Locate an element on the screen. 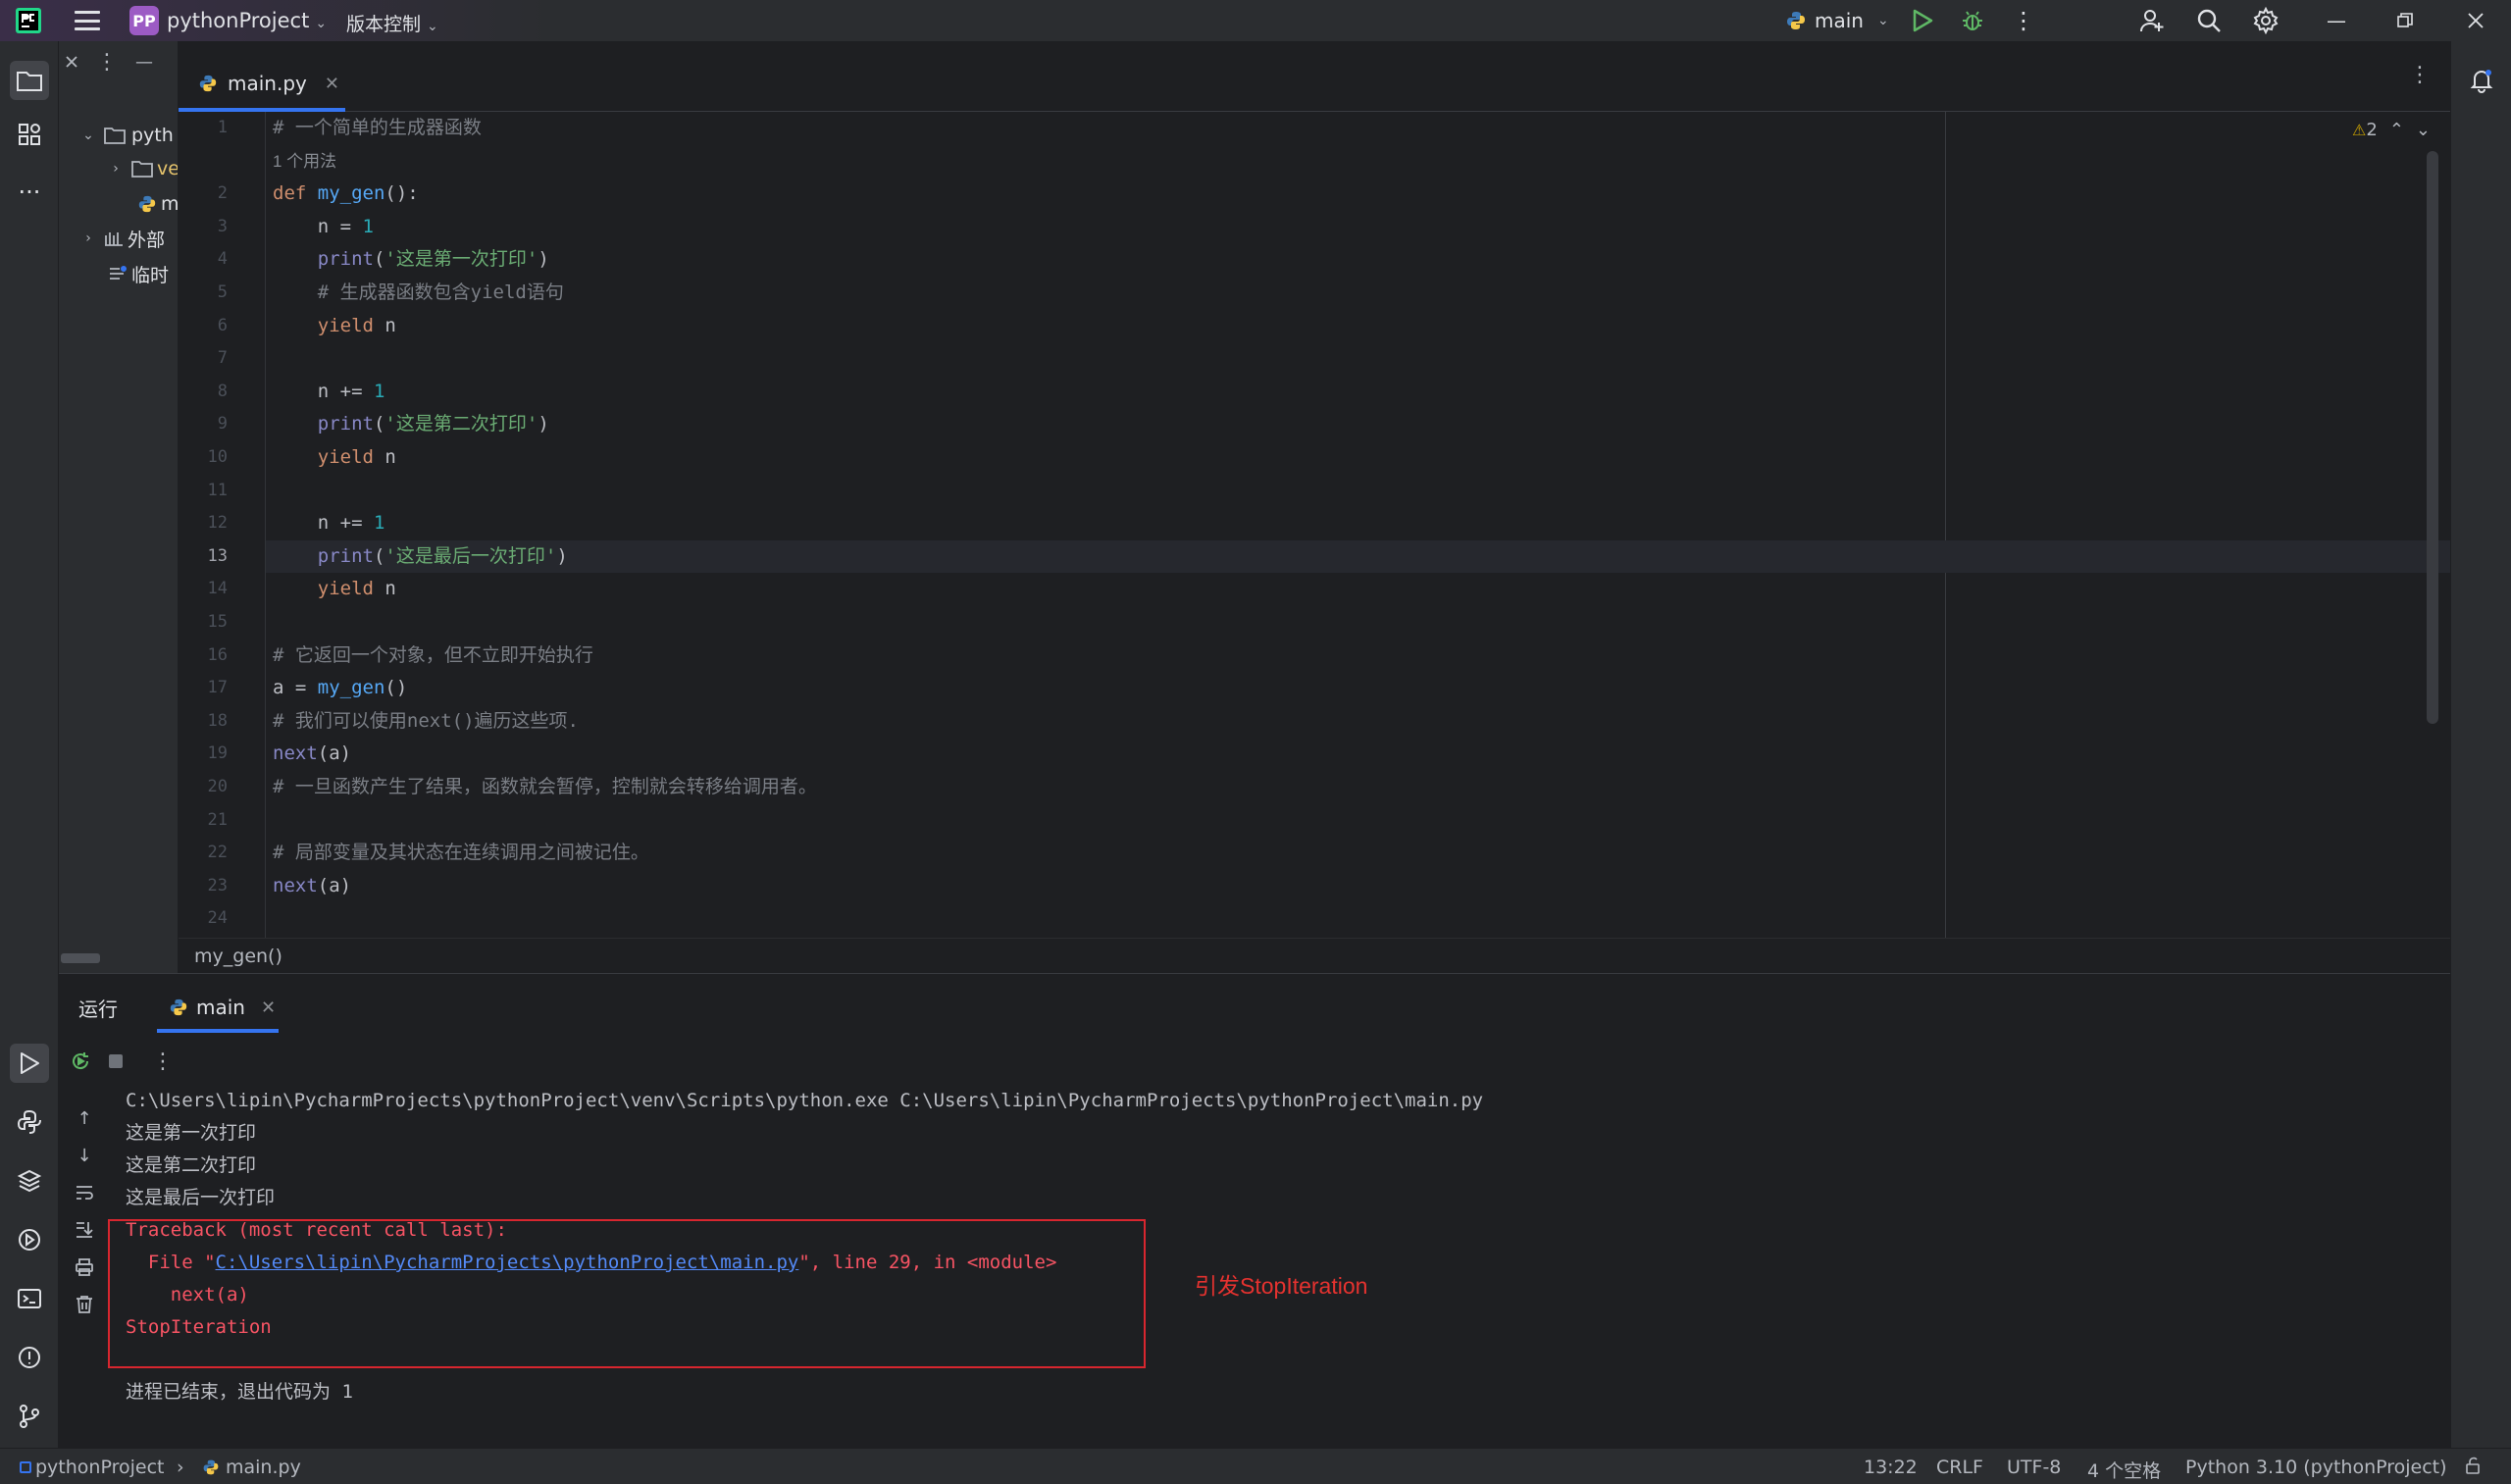 This screenshot has width=2511, height=1484. lock-icon is located at coordinates (2473, 1468).